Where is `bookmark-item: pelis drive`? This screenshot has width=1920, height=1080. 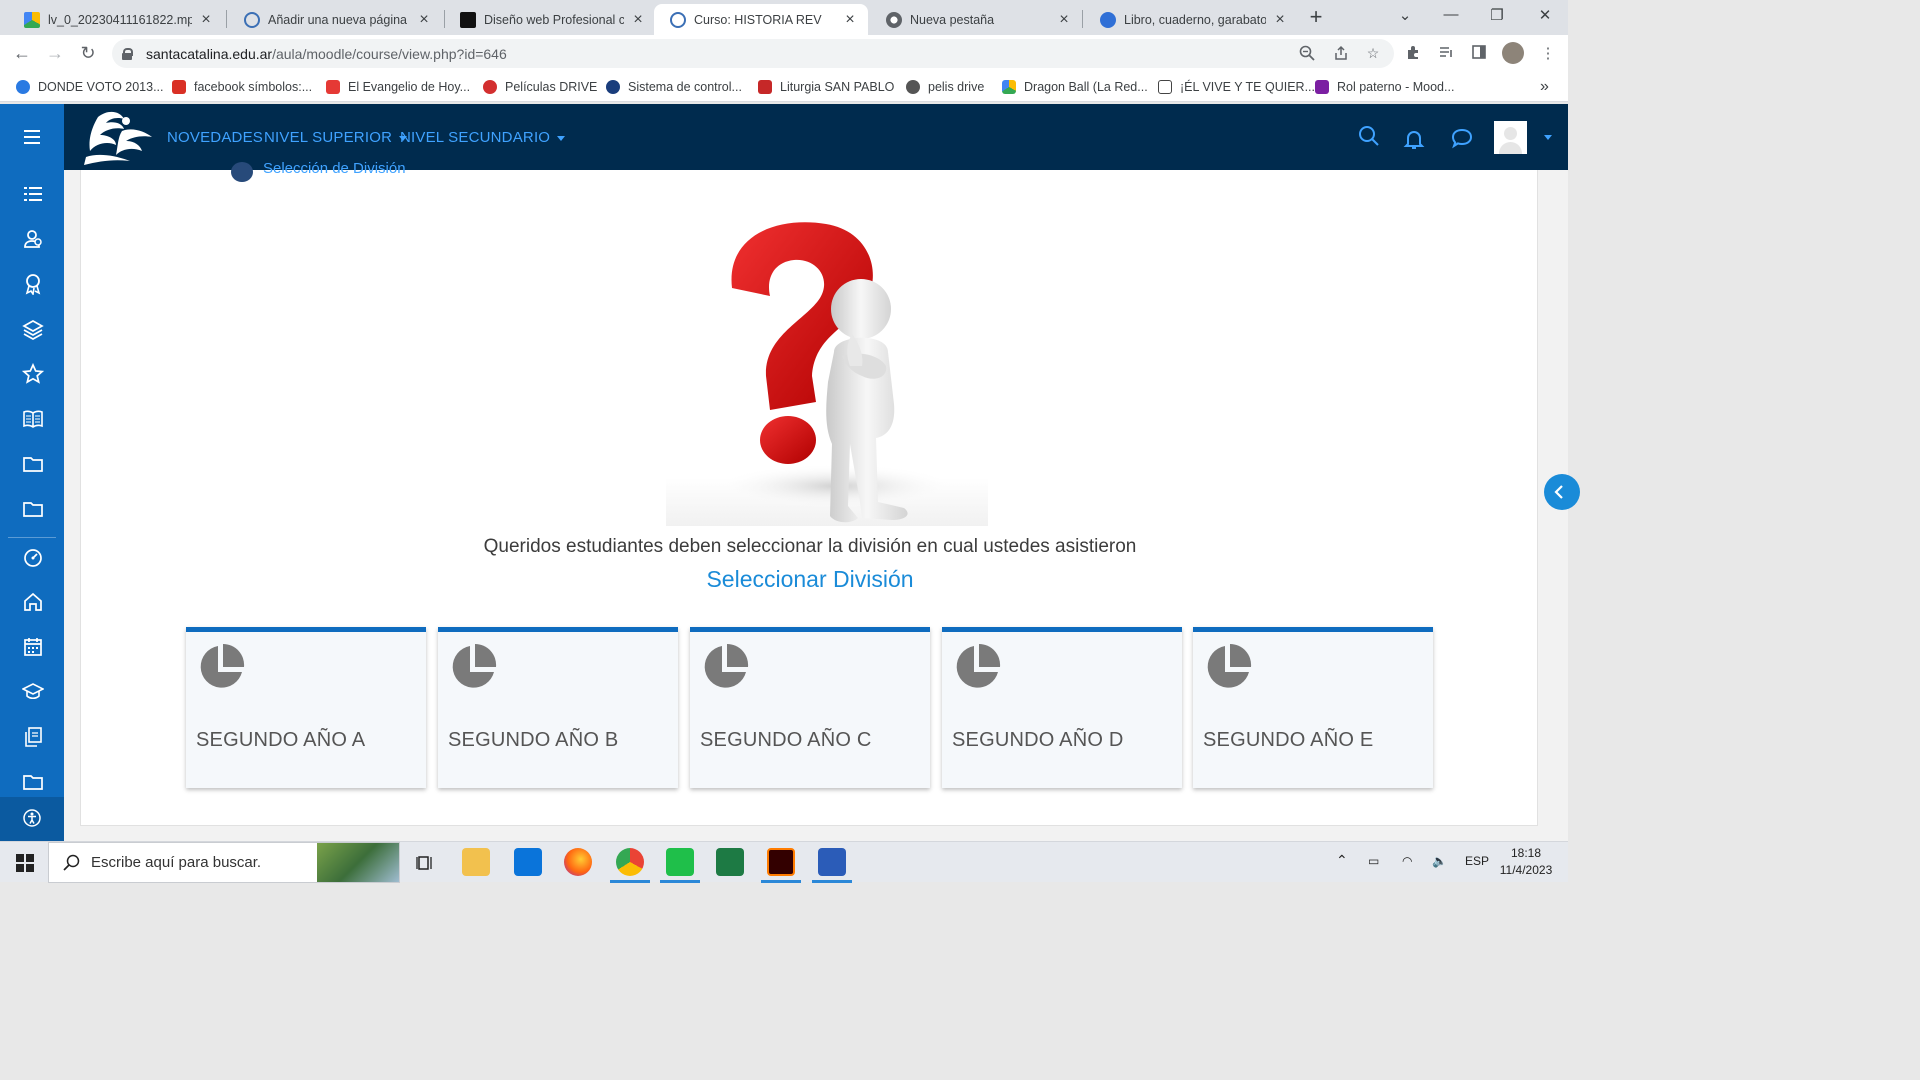
bookmark-item: pelis drive is located at coordinates (945, 87).